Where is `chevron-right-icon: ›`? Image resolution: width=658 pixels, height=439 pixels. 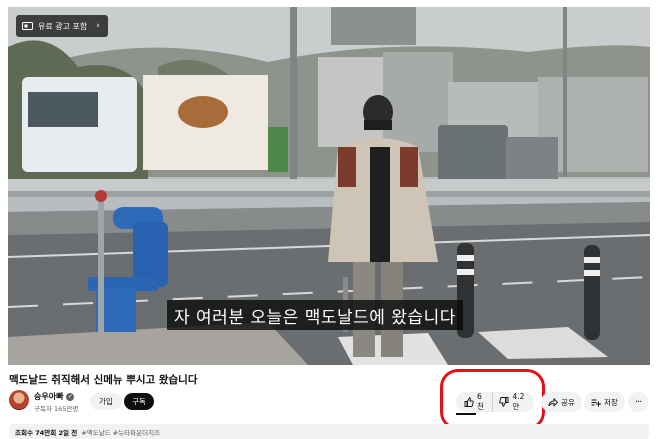
chevron-right-icon: › is located at coordinates (98, 26).